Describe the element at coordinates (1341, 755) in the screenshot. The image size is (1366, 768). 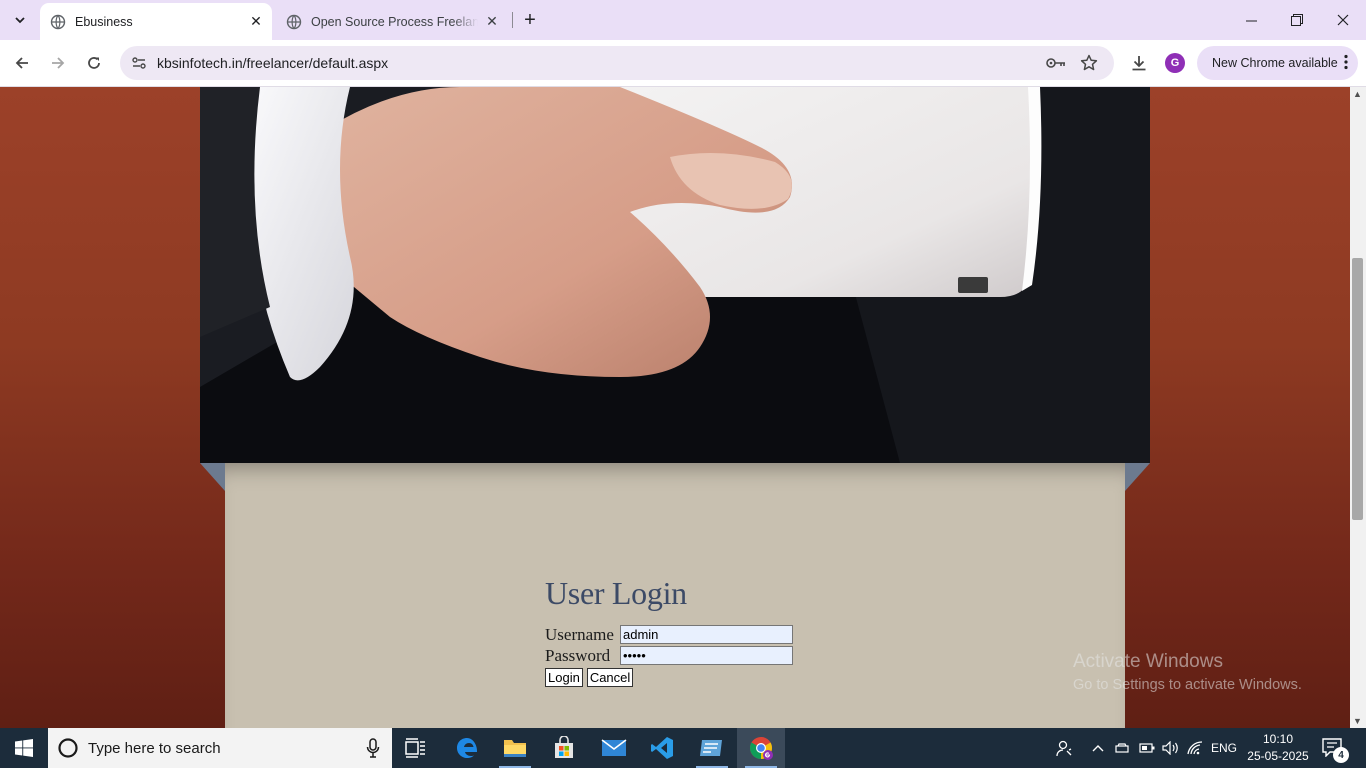
I see `notification-count-badge: 4` at that location.